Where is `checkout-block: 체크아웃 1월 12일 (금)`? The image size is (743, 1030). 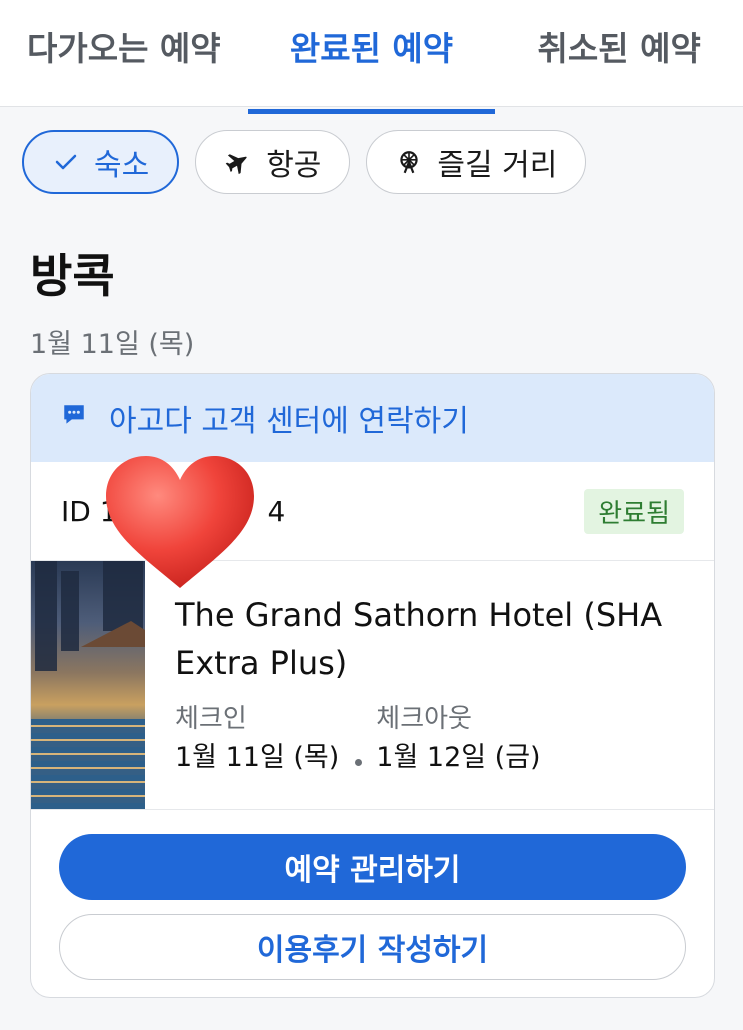
checkout-block: 체크아웃 1월 12일 (금) is located at coordinates (458, 740).